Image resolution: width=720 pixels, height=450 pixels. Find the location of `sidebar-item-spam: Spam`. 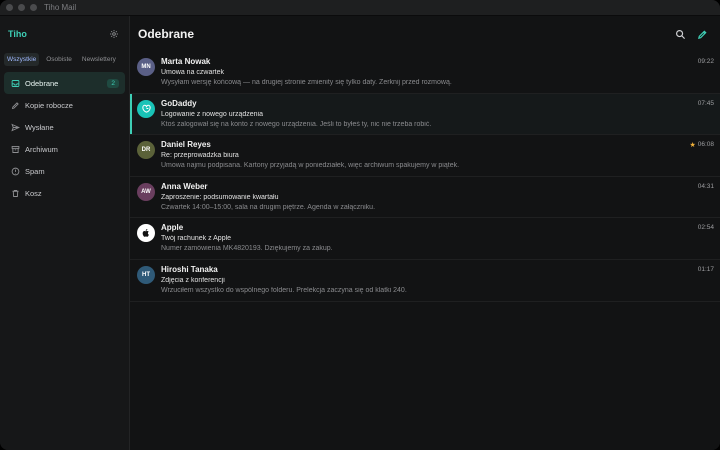

sidebar-item-spam: Spam is located at coordinates (64, 171).